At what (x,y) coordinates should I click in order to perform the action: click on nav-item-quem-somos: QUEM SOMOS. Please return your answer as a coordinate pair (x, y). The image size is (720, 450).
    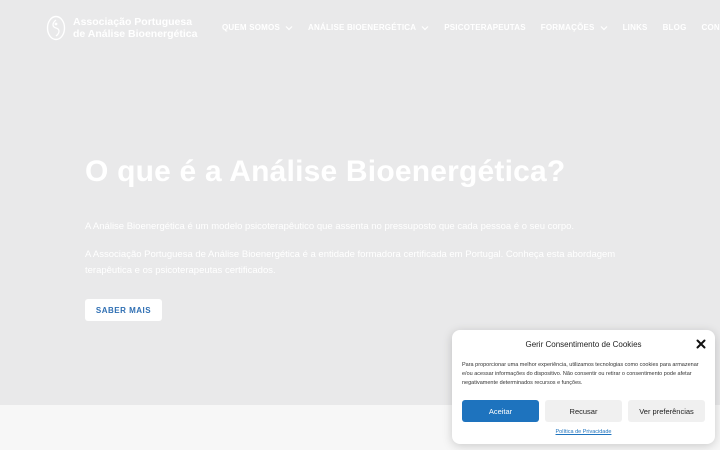
    Looking at the image, I should click on (257, 27).